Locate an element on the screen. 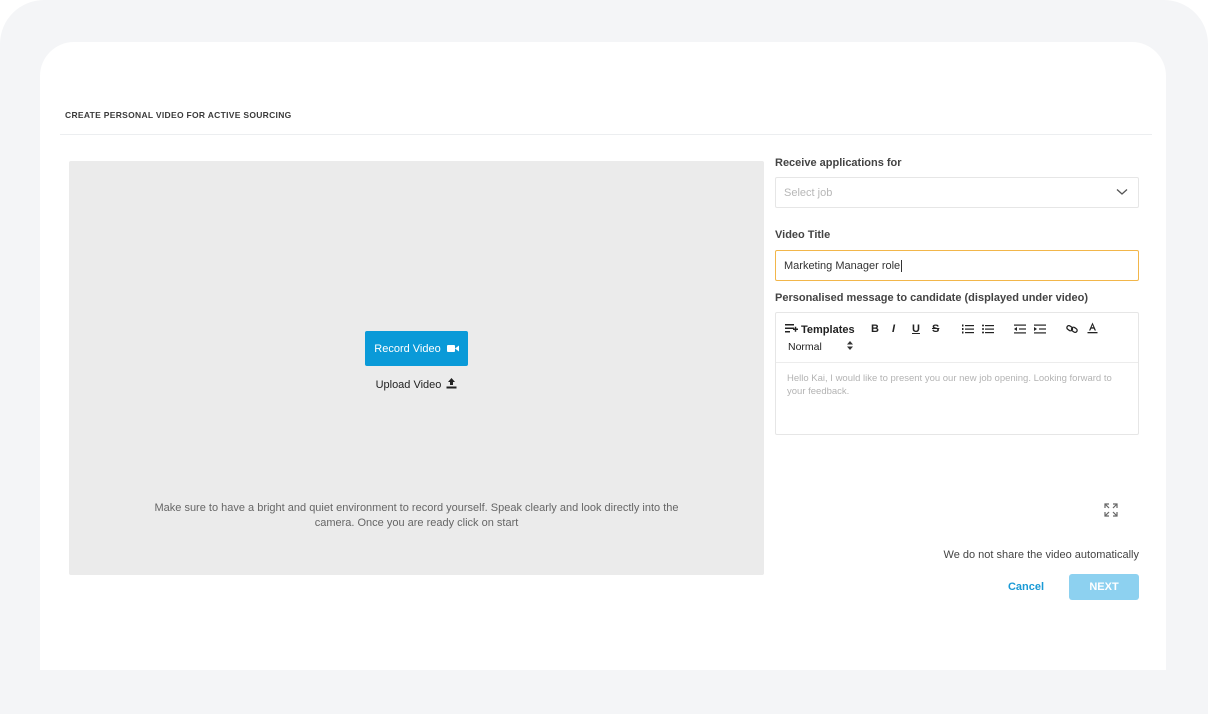 This screenshot has height=714, width=1208. text-style-select: Normal is located at coordinates (820, 347).